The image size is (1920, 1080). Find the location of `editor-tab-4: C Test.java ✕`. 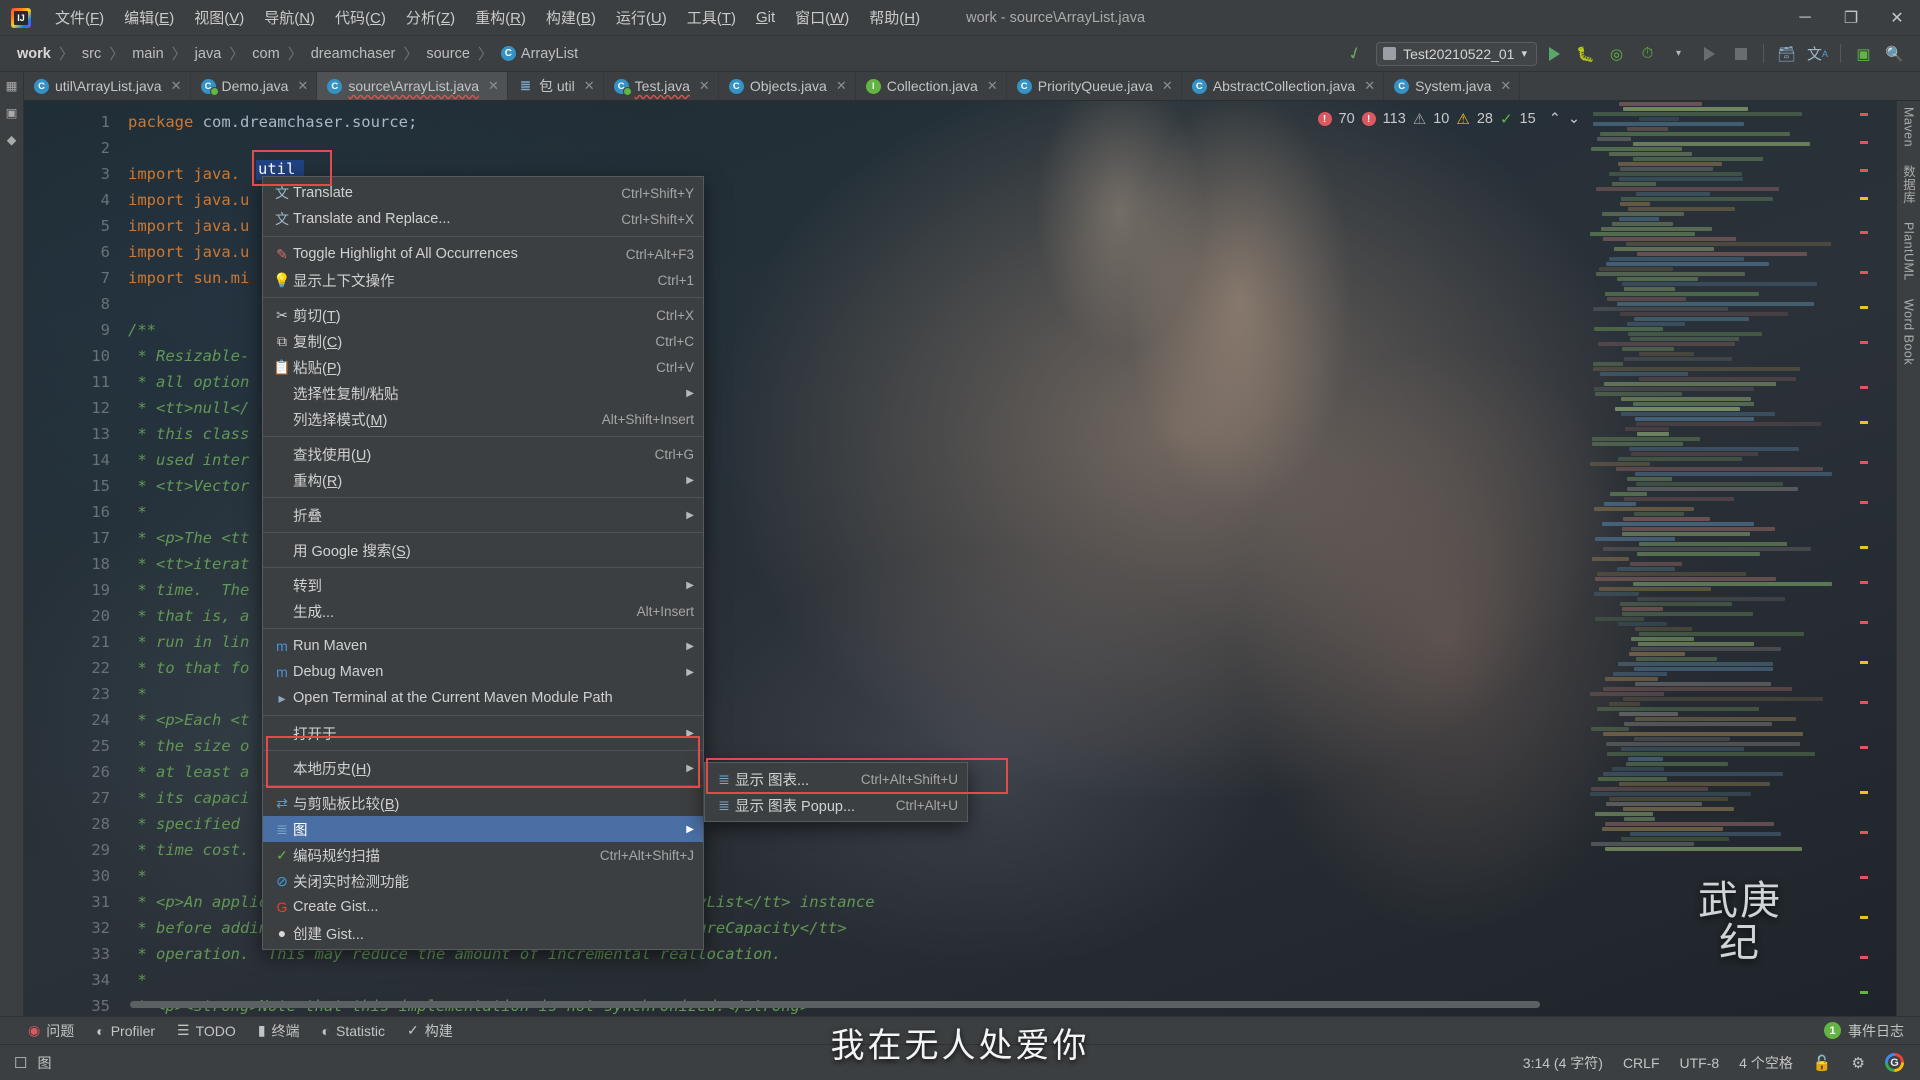

editor-tab-4: C Test.java ✕ is located at coordinates (661, 86).